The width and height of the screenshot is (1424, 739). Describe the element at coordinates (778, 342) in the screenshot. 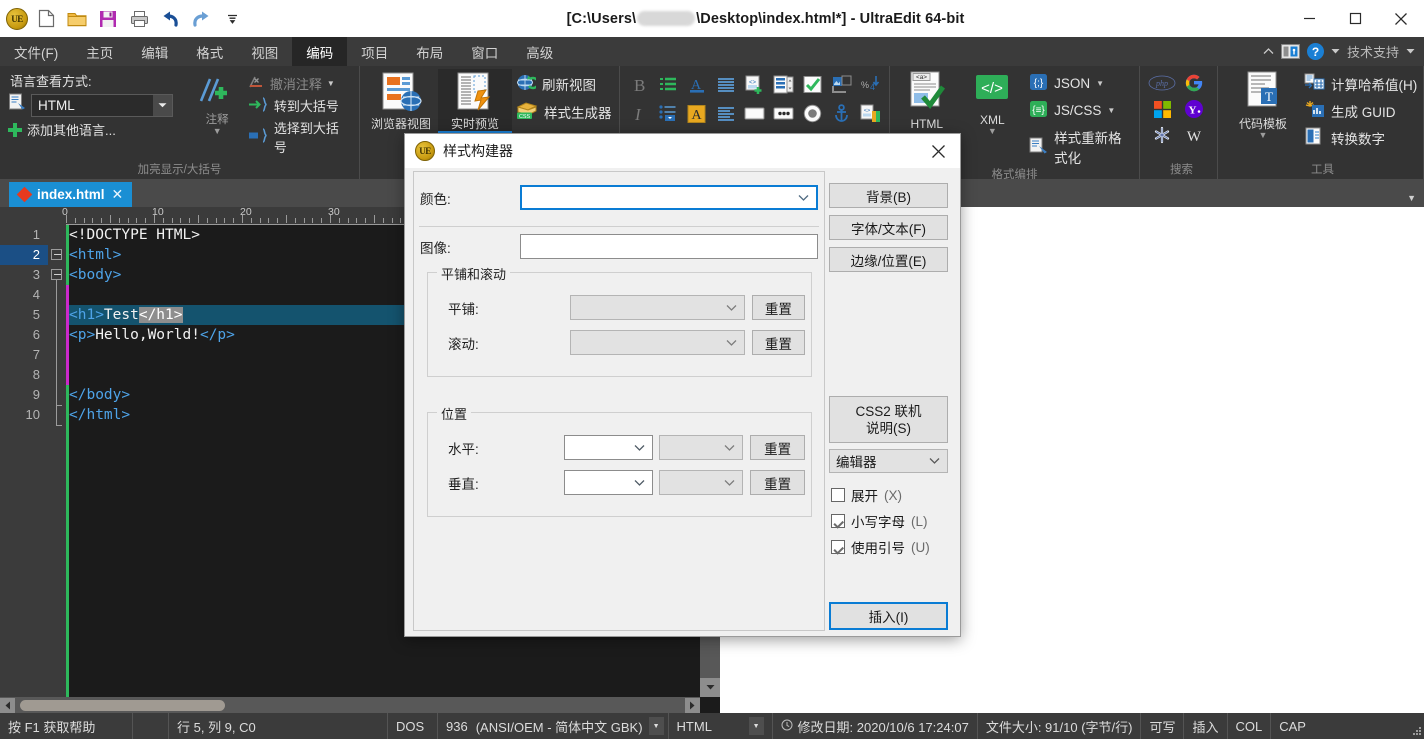

I see `scroll-reset-button: 重置` at that location.